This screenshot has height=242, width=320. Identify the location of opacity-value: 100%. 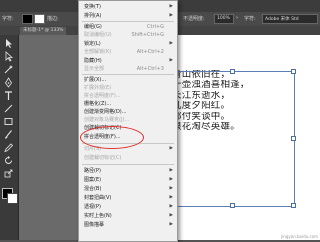
(223, 18).